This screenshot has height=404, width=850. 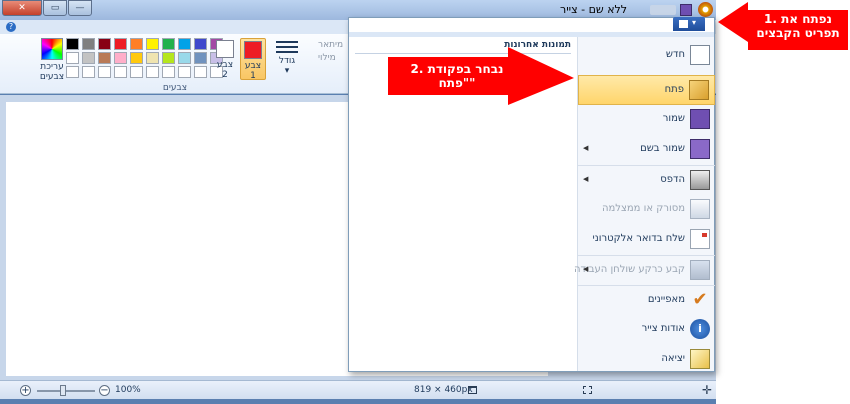 I want to click on menu-item-label: אודות צייר, so click(x=663, y=328).